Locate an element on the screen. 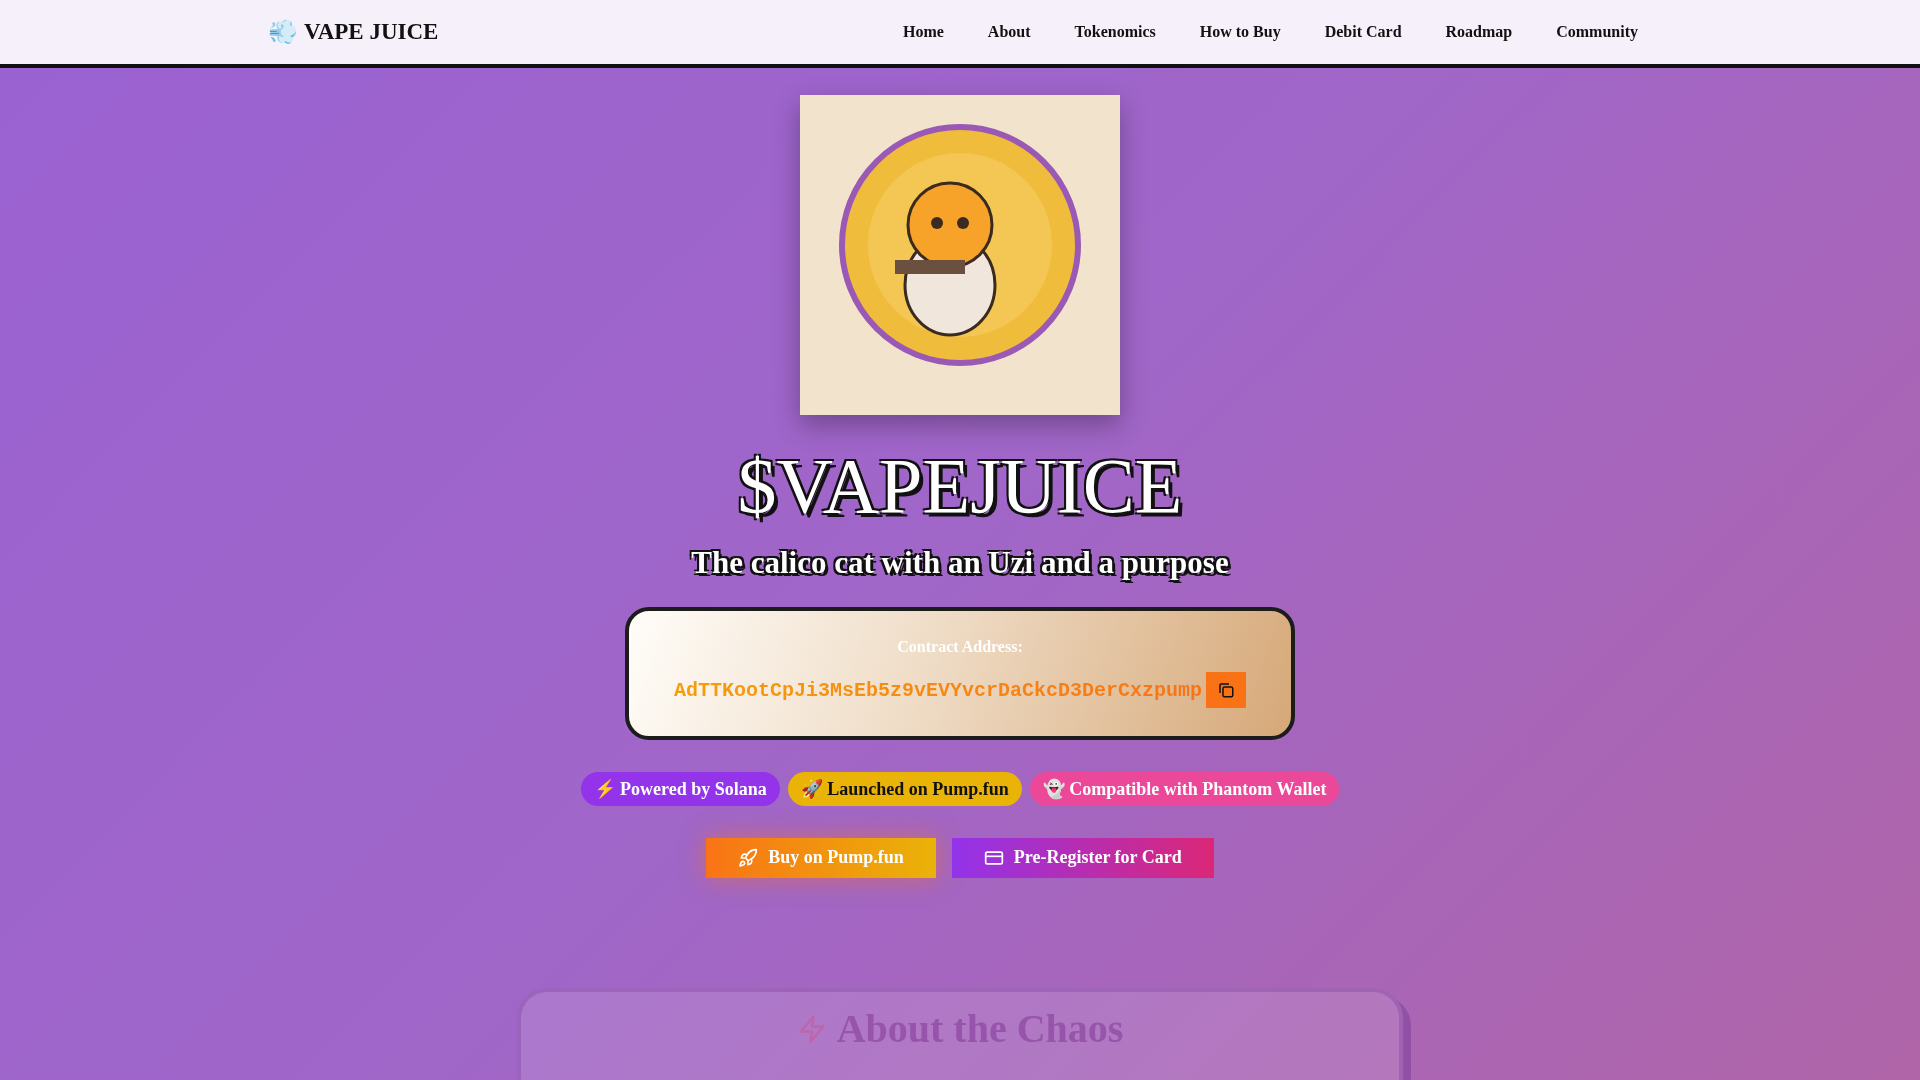  copy-icon is located at coordinates (1226, 690).